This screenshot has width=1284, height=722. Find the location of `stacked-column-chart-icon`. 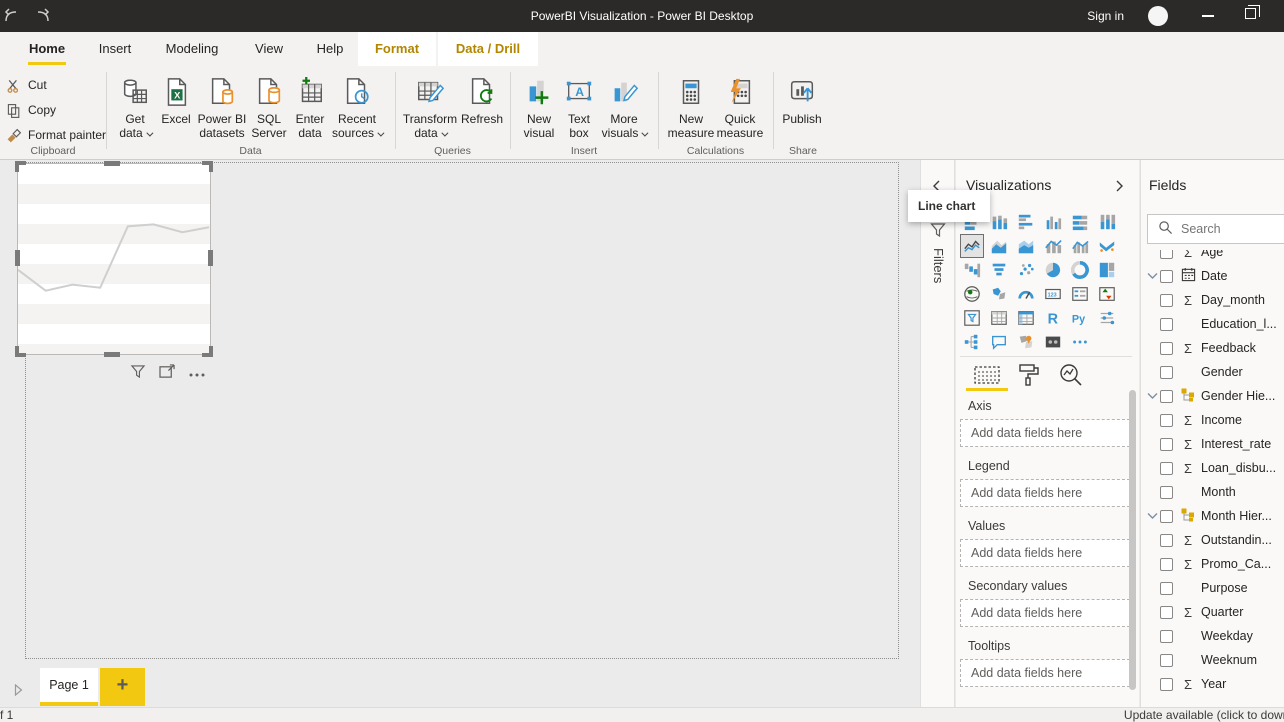

stacked-column-chart-icon is located at coordinates (999, 222).